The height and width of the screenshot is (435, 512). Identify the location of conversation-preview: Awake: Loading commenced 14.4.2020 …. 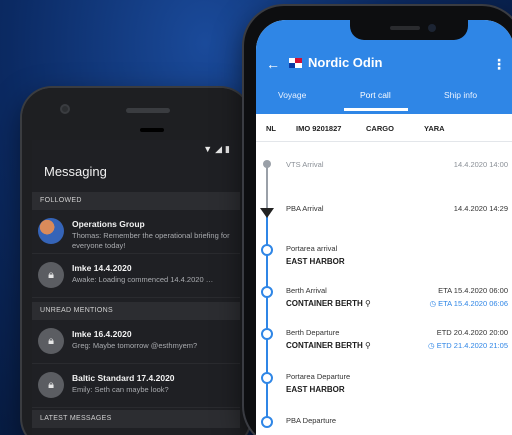
(143, 279).